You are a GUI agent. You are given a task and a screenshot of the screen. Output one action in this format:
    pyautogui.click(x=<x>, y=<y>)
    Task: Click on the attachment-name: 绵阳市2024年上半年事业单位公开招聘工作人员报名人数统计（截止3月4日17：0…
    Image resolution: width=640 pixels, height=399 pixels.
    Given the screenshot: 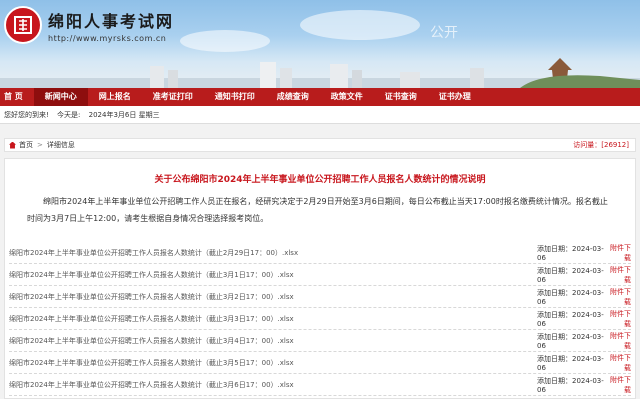 What is the action you would take?
    pyautogui.click(x=273, y=341)
    